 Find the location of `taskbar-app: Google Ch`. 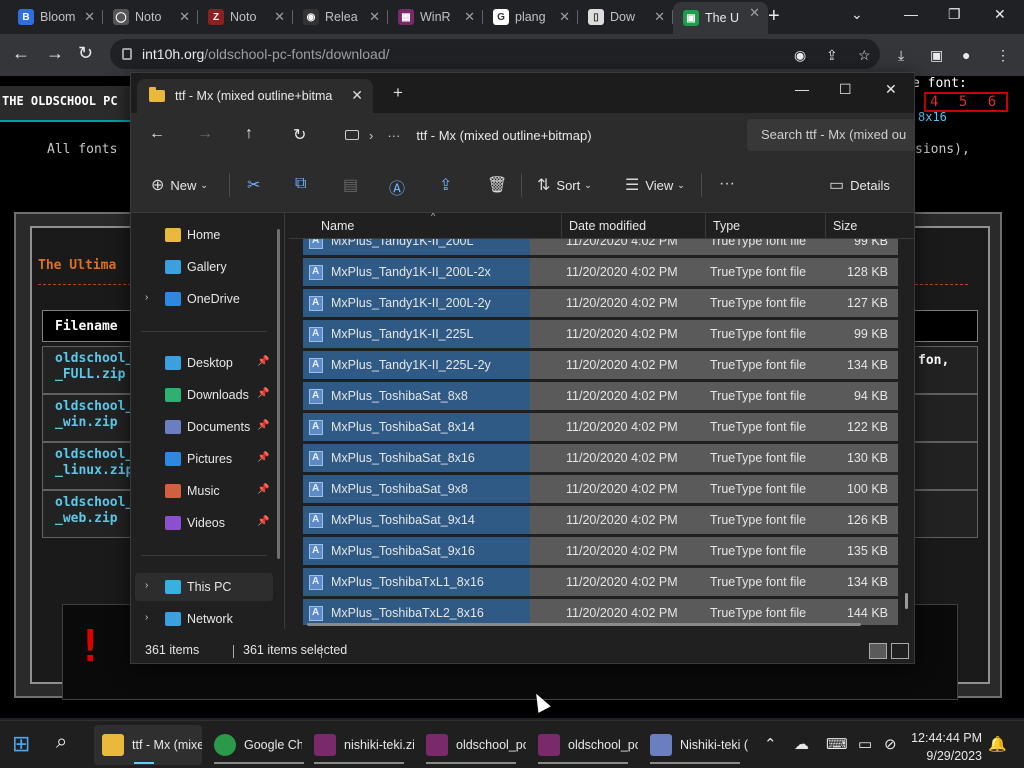

taskbar-app: Google Ch is located at coordinates (255, 745).